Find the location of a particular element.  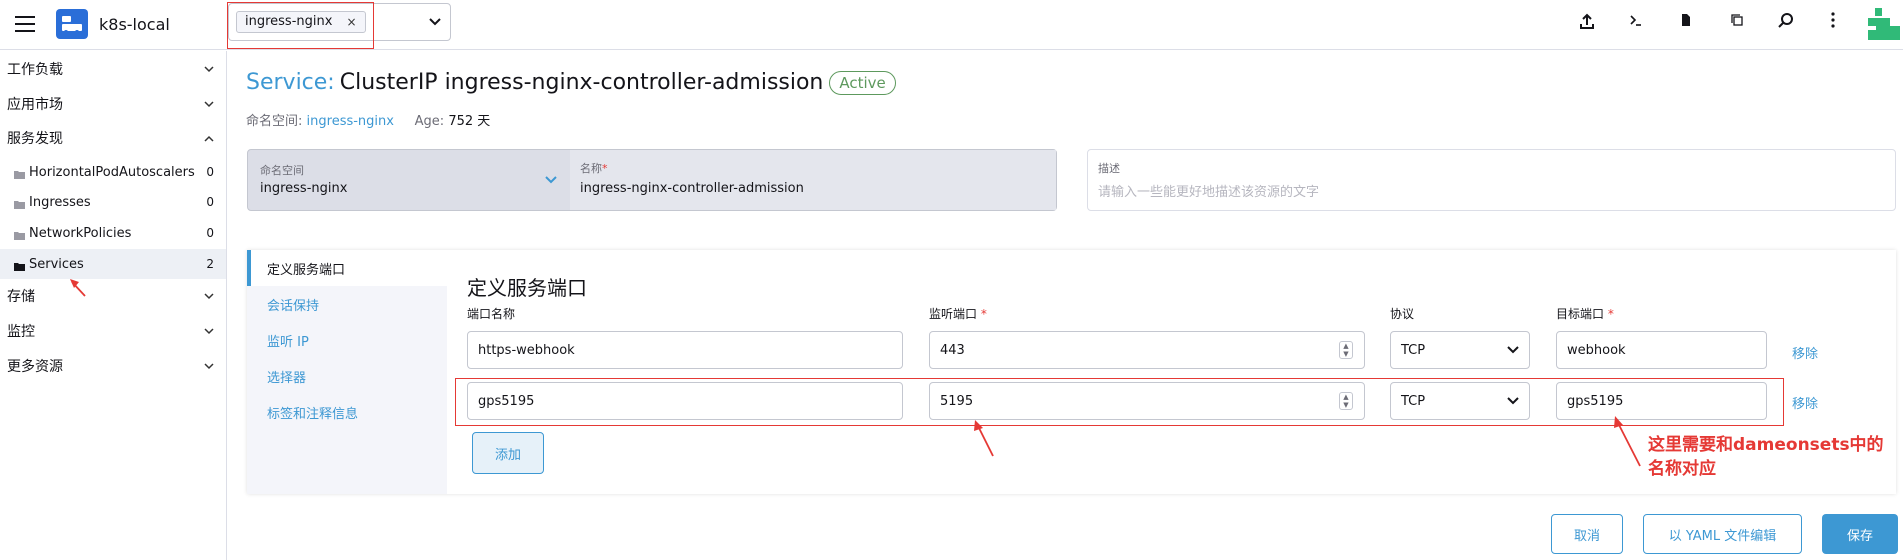

protocol-select: TCP is located at coordinates (1460, 350).